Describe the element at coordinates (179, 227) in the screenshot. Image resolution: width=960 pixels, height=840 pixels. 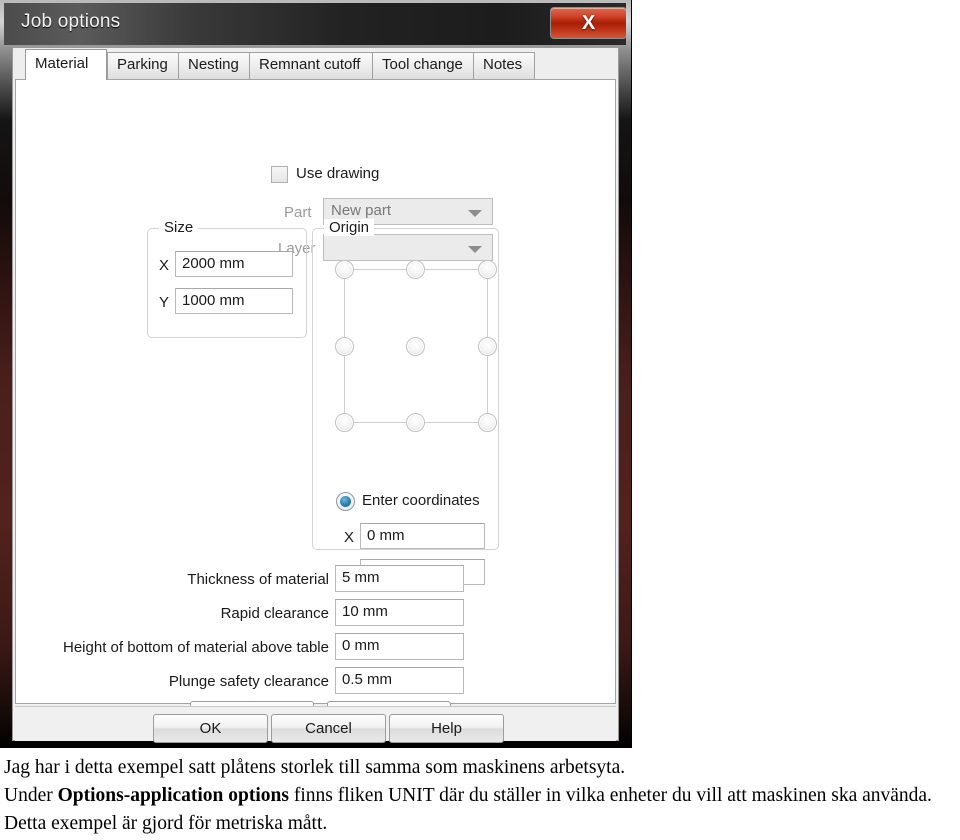
I see `size-group-title: Size` at that location.